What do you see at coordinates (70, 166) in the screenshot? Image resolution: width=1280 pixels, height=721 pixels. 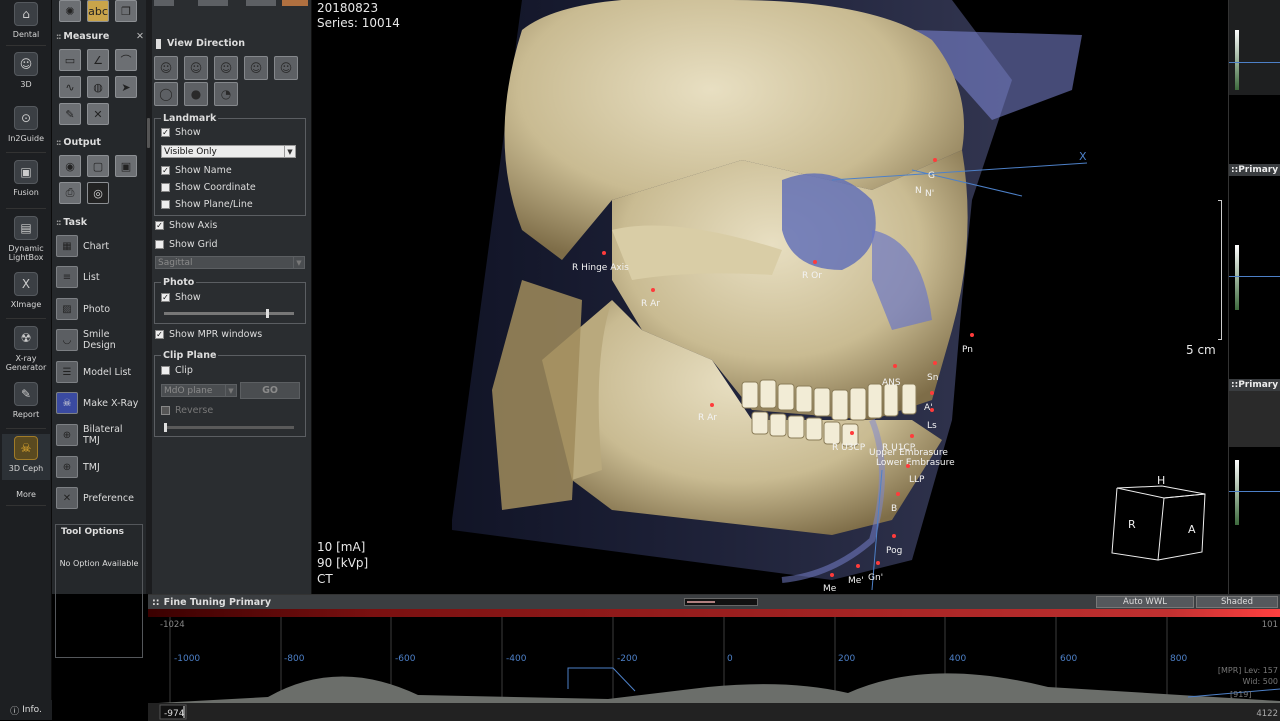 I see `camera-icon: ◉` at bounding box center [70, 166].